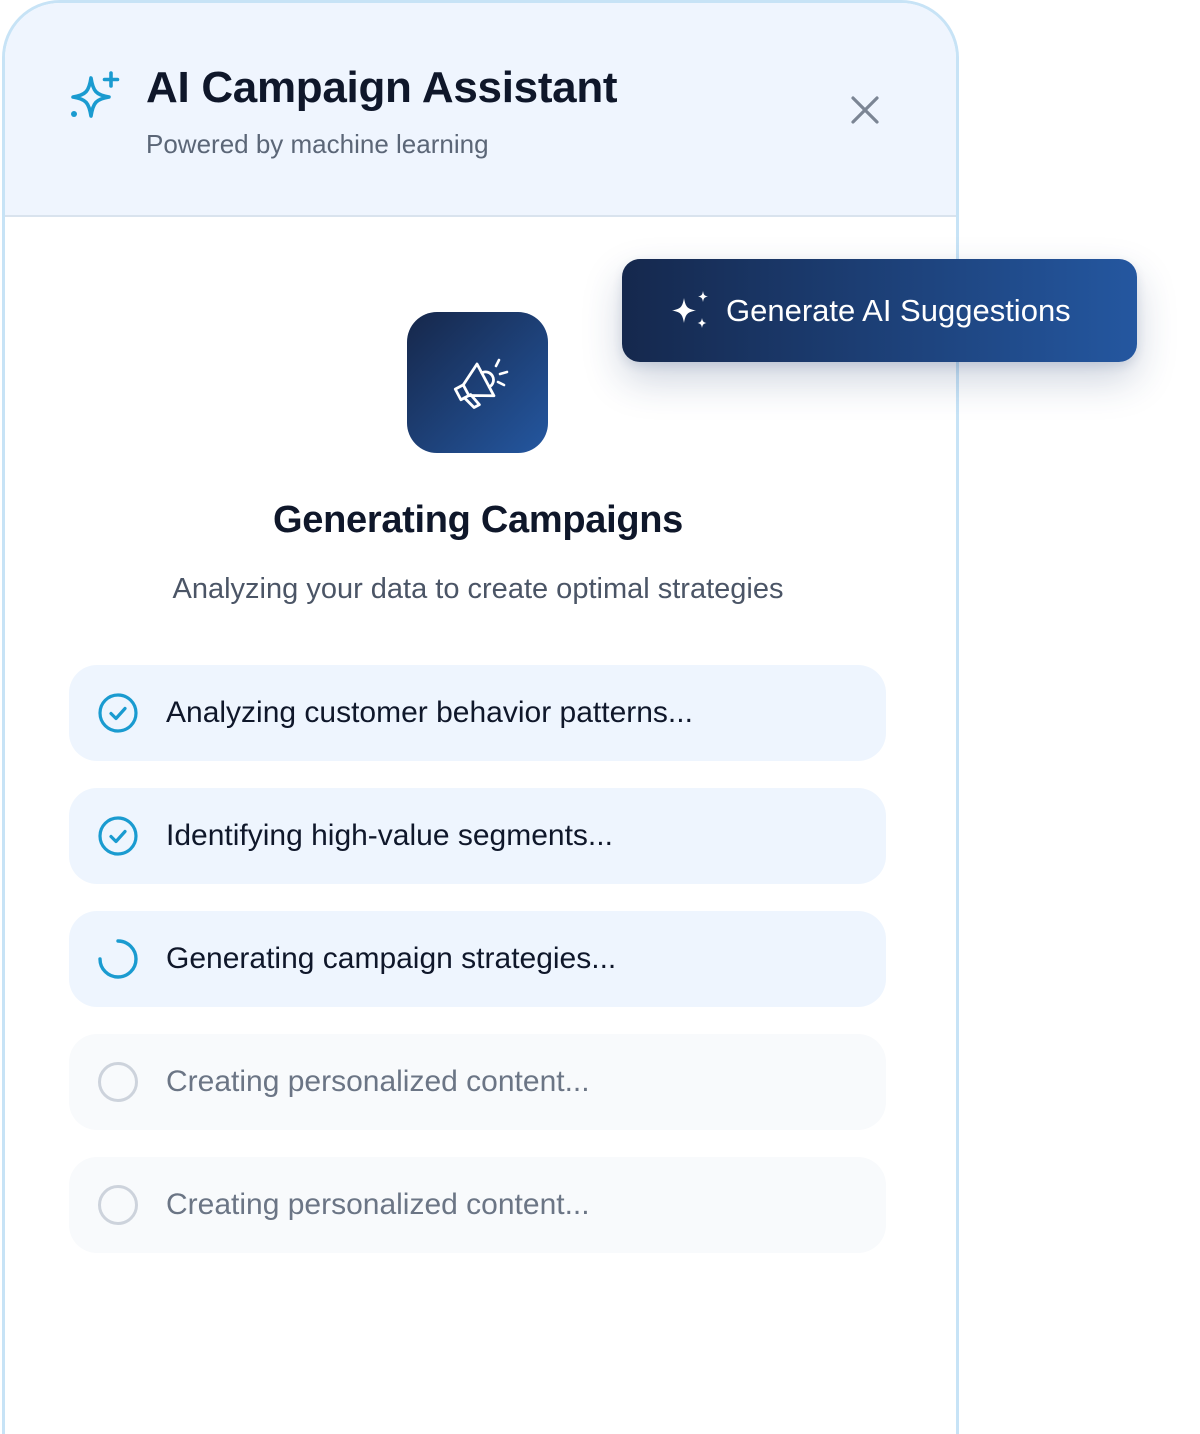 Image resolution: width=1200 pixels, height=1434 pixels. What do you see at coordinates (898, 310) in the screenshot?
I see `generate-button-label: Generate AI Suggestions` at bounding box center [898, 310].